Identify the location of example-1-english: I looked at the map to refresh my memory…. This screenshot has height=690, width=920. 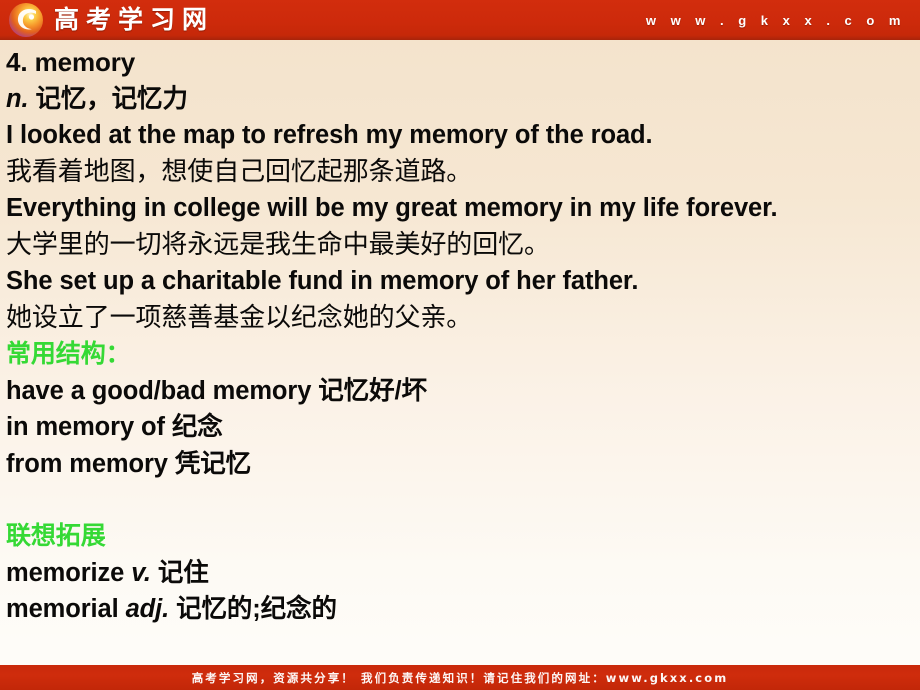
(329, 135).